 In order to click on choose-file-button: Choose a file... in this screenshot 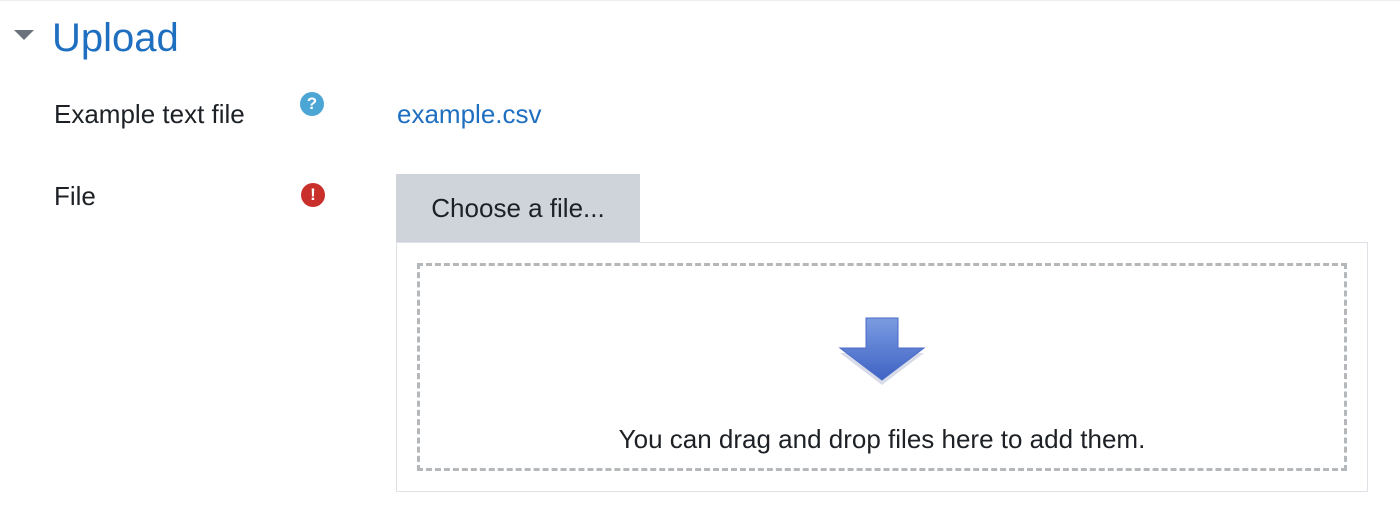, I will do `click(518, 208)`.